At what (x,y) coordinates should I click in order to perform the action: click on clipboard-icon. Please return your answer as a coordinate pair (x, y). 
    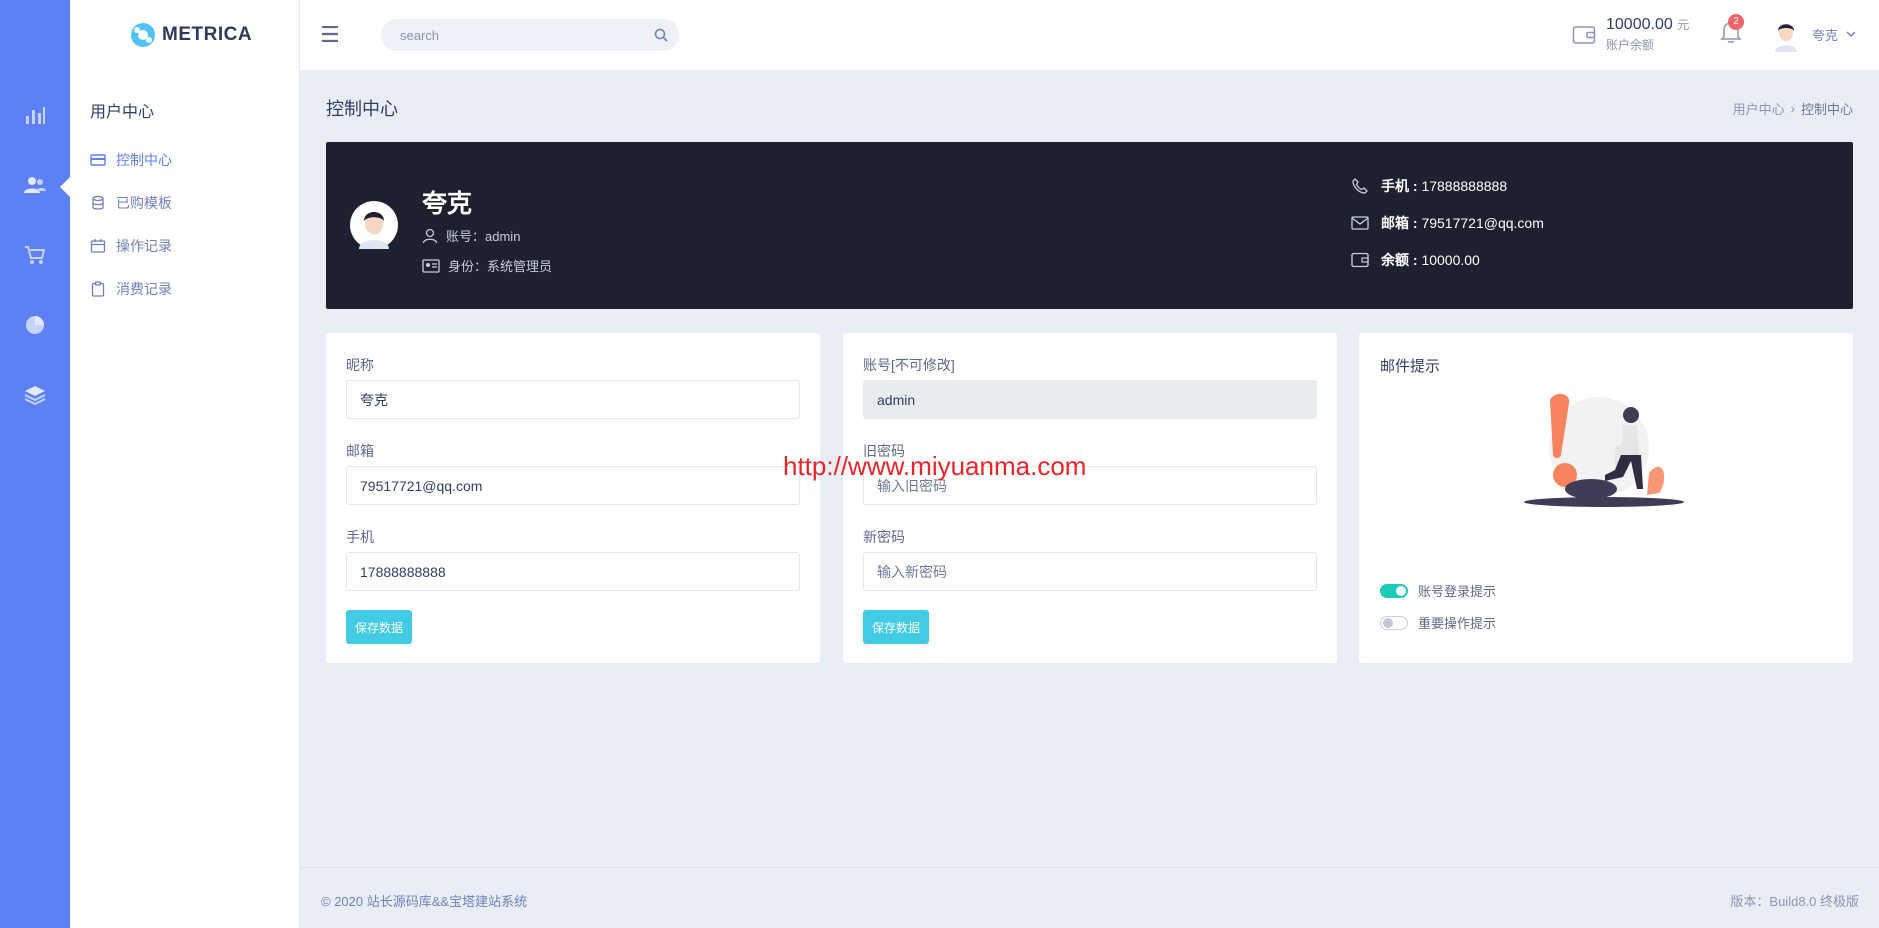
    Looking at the image, I should click on (98, 288).